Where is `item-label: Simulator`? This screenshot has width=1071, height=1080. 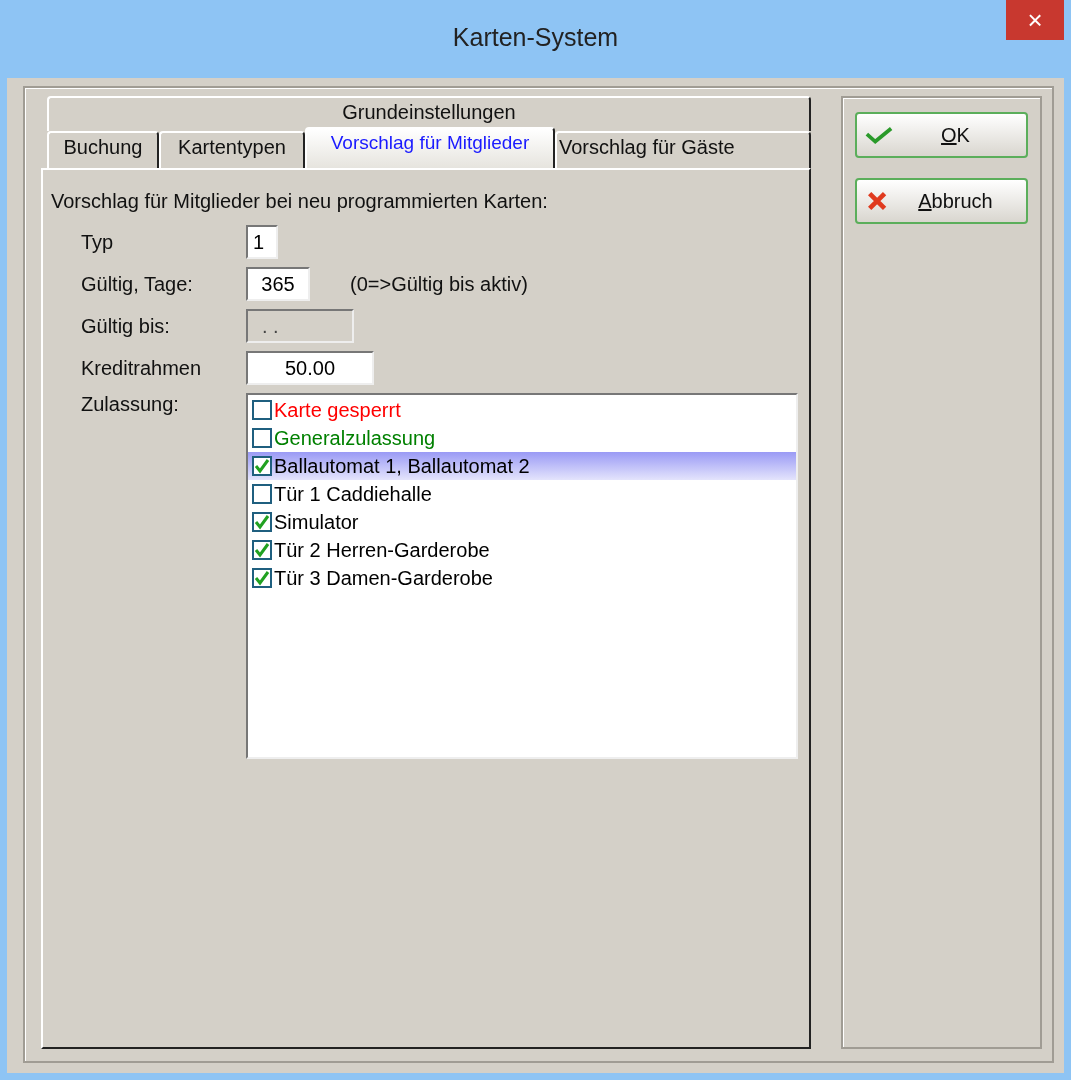
item-label: Simulator is located at coordinates (316, 522).